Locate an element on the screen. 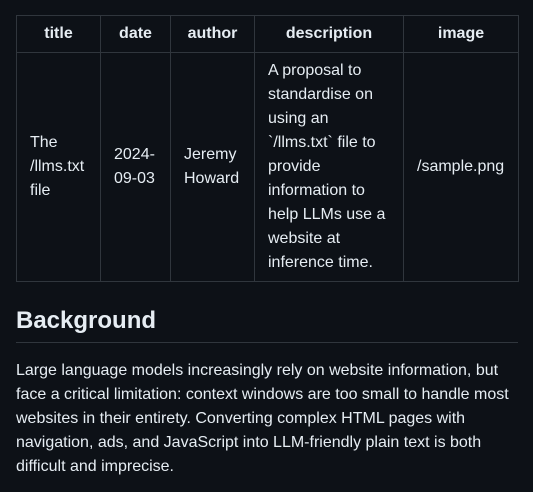 This screenshot has width=533, height=492. column-header-image: image is located at coordinates (461, 34).